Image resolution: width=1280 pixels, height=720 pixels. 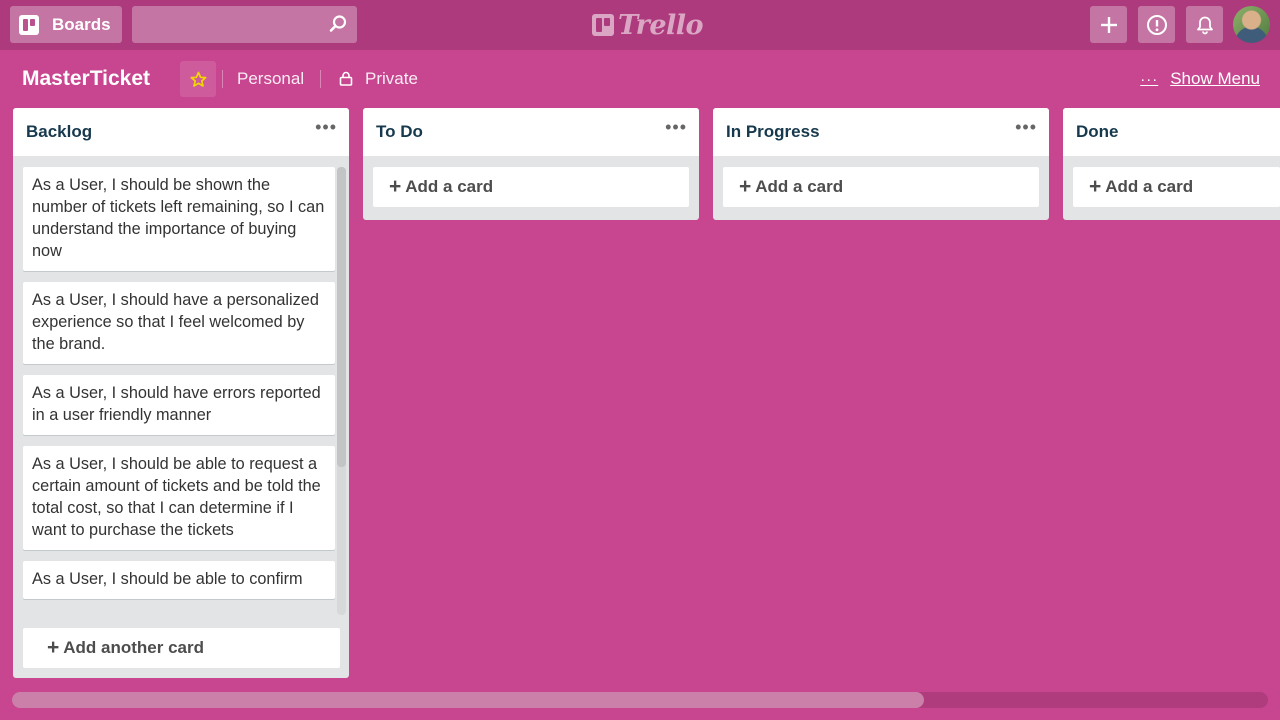 I want to click on list-header: Done, so click(x=1171, y=132).